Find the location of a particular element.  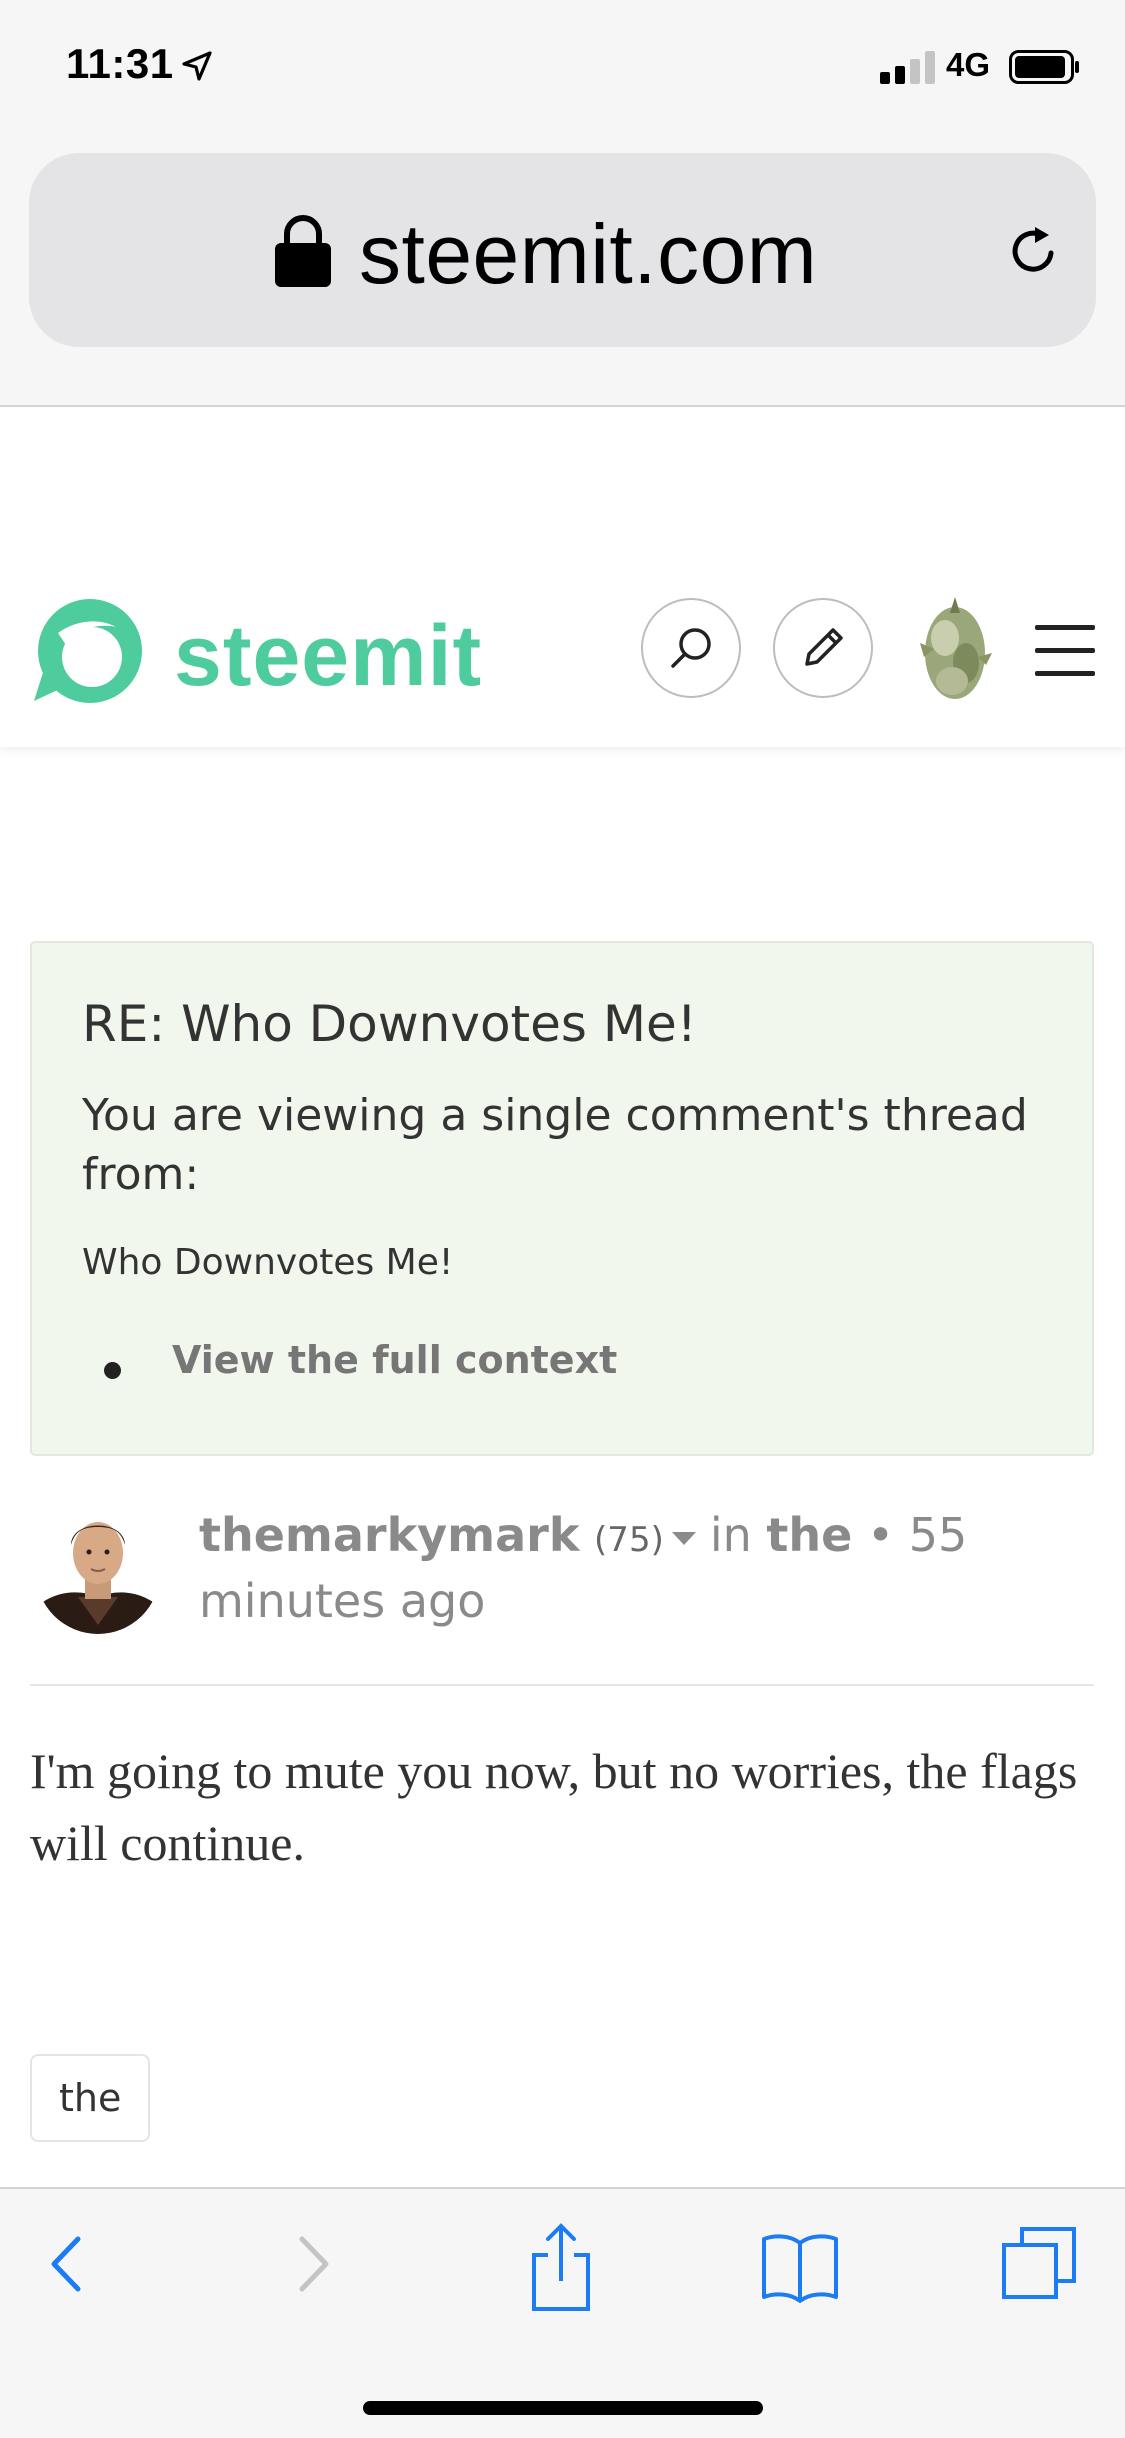

tag-chip: the is located at coordinates (90, 2098).